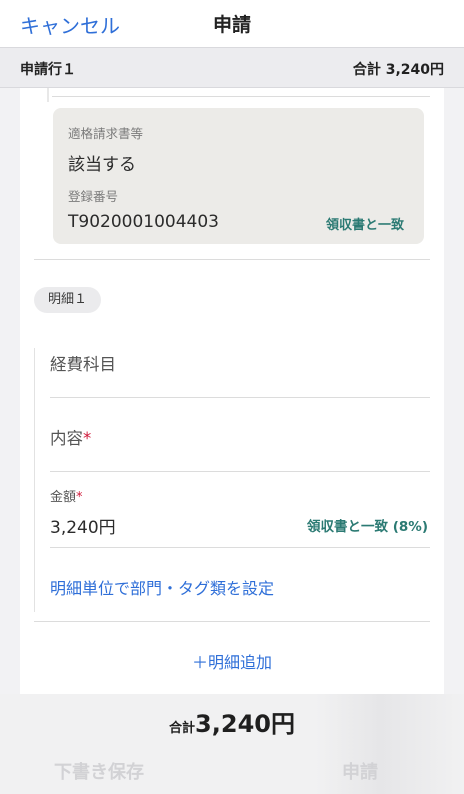 This screenshot has height=794, width=464. Describe the element at coordinates (182, 728) in the screenshot. I see `footer-total-label: 合計` at that location.